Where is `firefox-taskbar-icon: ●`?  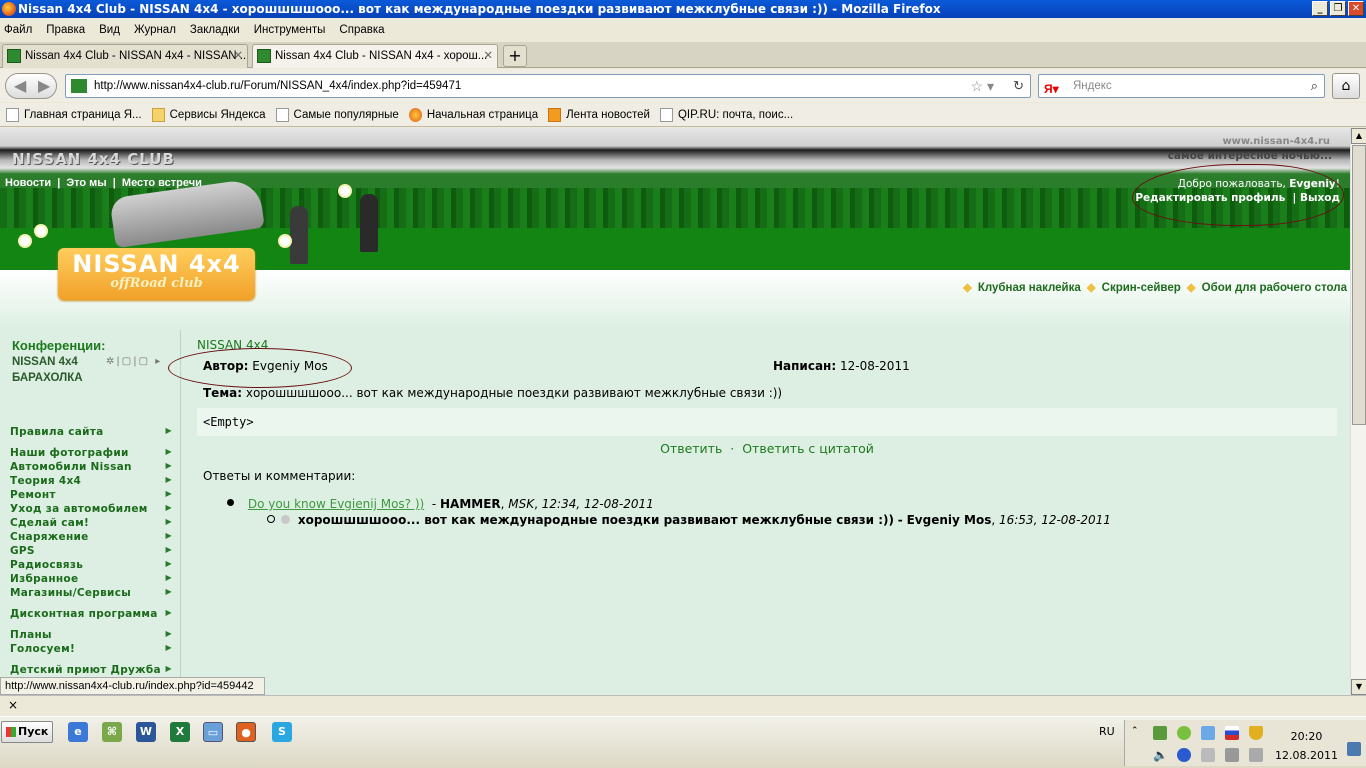
firefox-taskbar-icon: ● is located at coordinates (246, 732).